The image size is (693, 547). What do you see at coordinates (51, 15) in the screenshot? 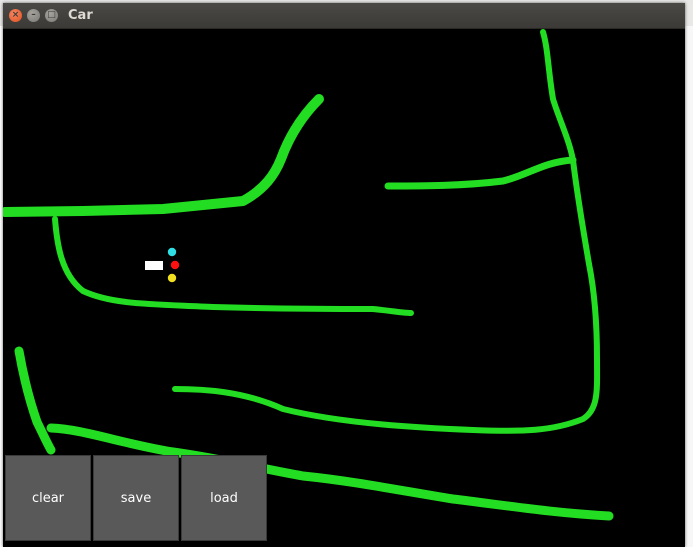
I see `maximize-icon: □` at bounding box center [51, 15].